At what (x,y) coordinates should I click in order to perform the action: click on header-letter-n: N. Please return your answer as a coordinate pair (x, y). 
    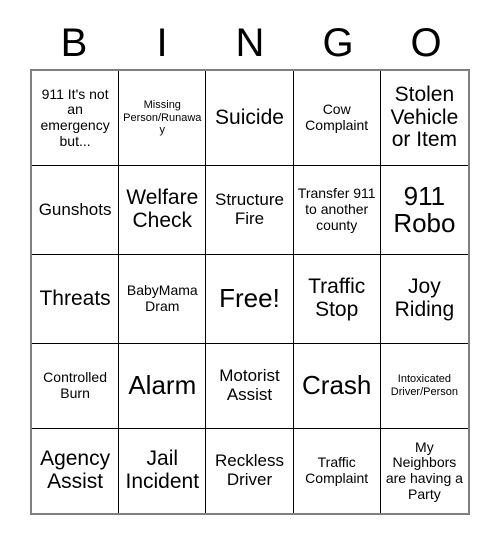
    Looking at the image, I should click on (250, 42).